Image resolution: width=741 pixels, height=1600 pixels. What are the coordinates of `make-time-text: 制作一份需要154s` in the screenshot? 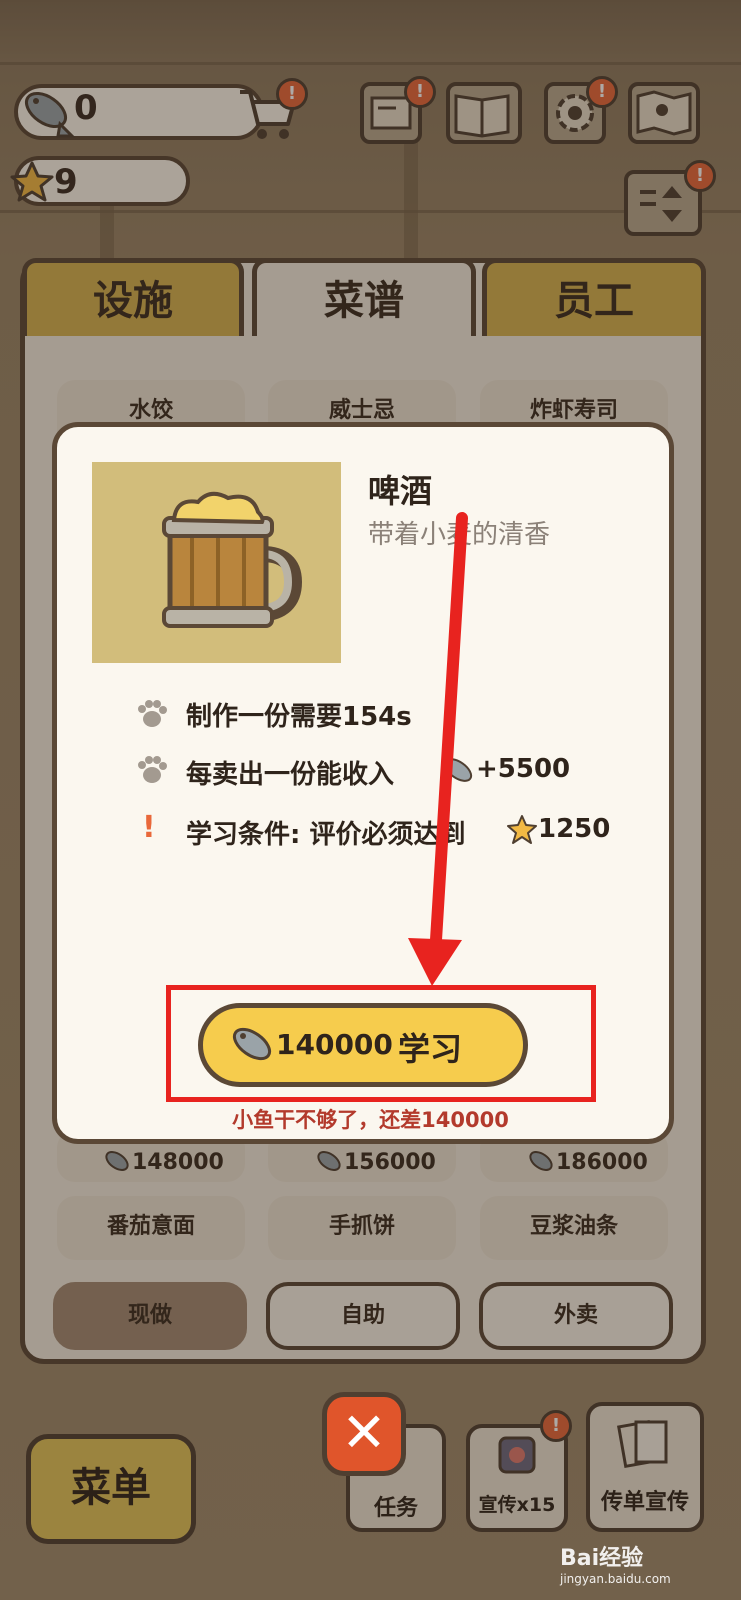 It's located at (299, 717).